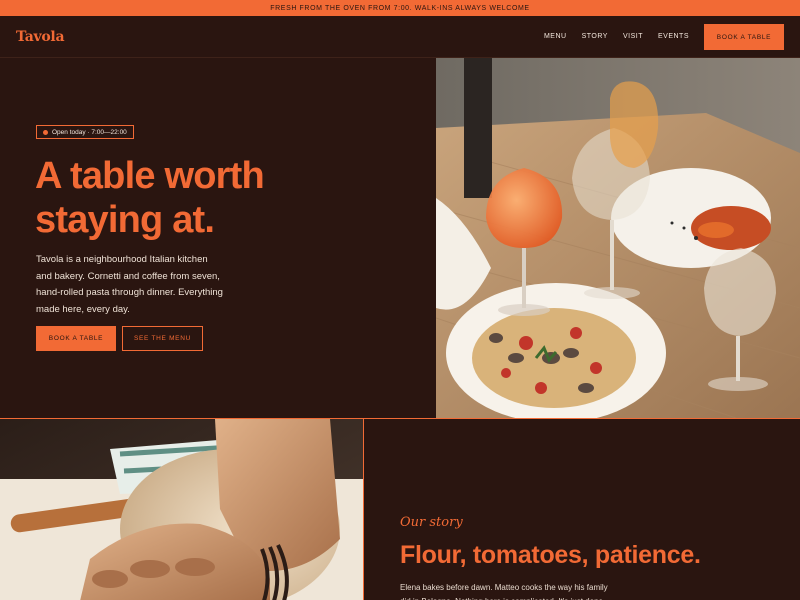 Image resolution: width=800 pixels, height=600 pixels. I want to click on opening-hours-badge: Open today · 7:00—22:00, so click(85, 132).